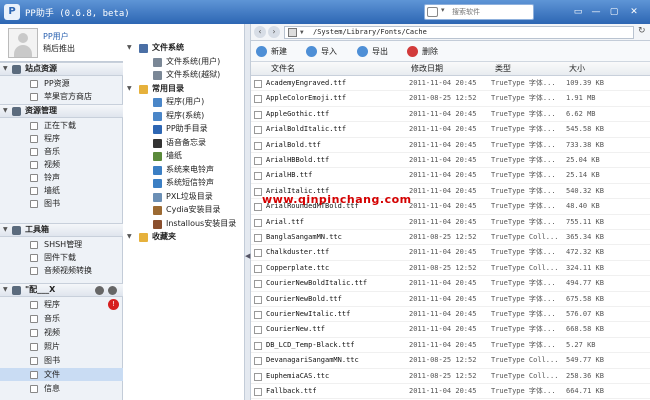  Describe the element at coordinates (61, 270) in the screenshot. I see `sidebar-item-converter: 音频视频转换` at that location.